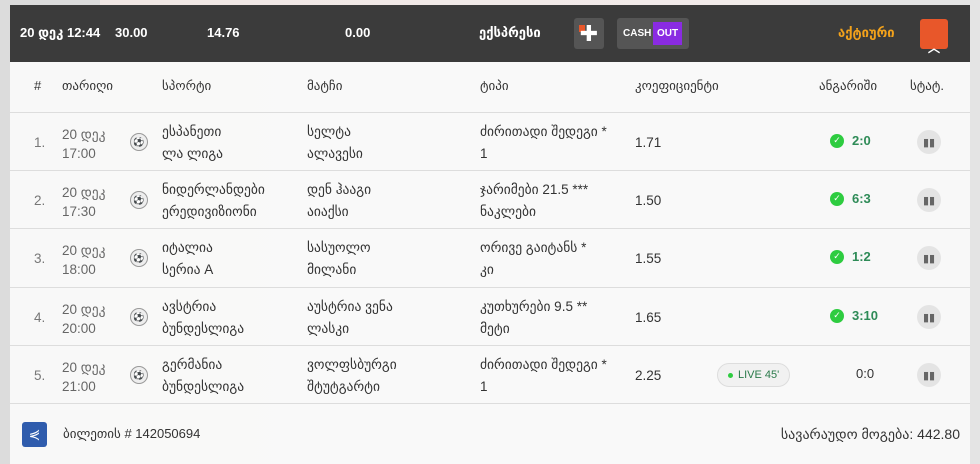 The width and height of the screenshot is (980, 464). Describe the element at coordinates (933, 48) in the screenshot. I see `chevron-up-icon: ︿` at that location.